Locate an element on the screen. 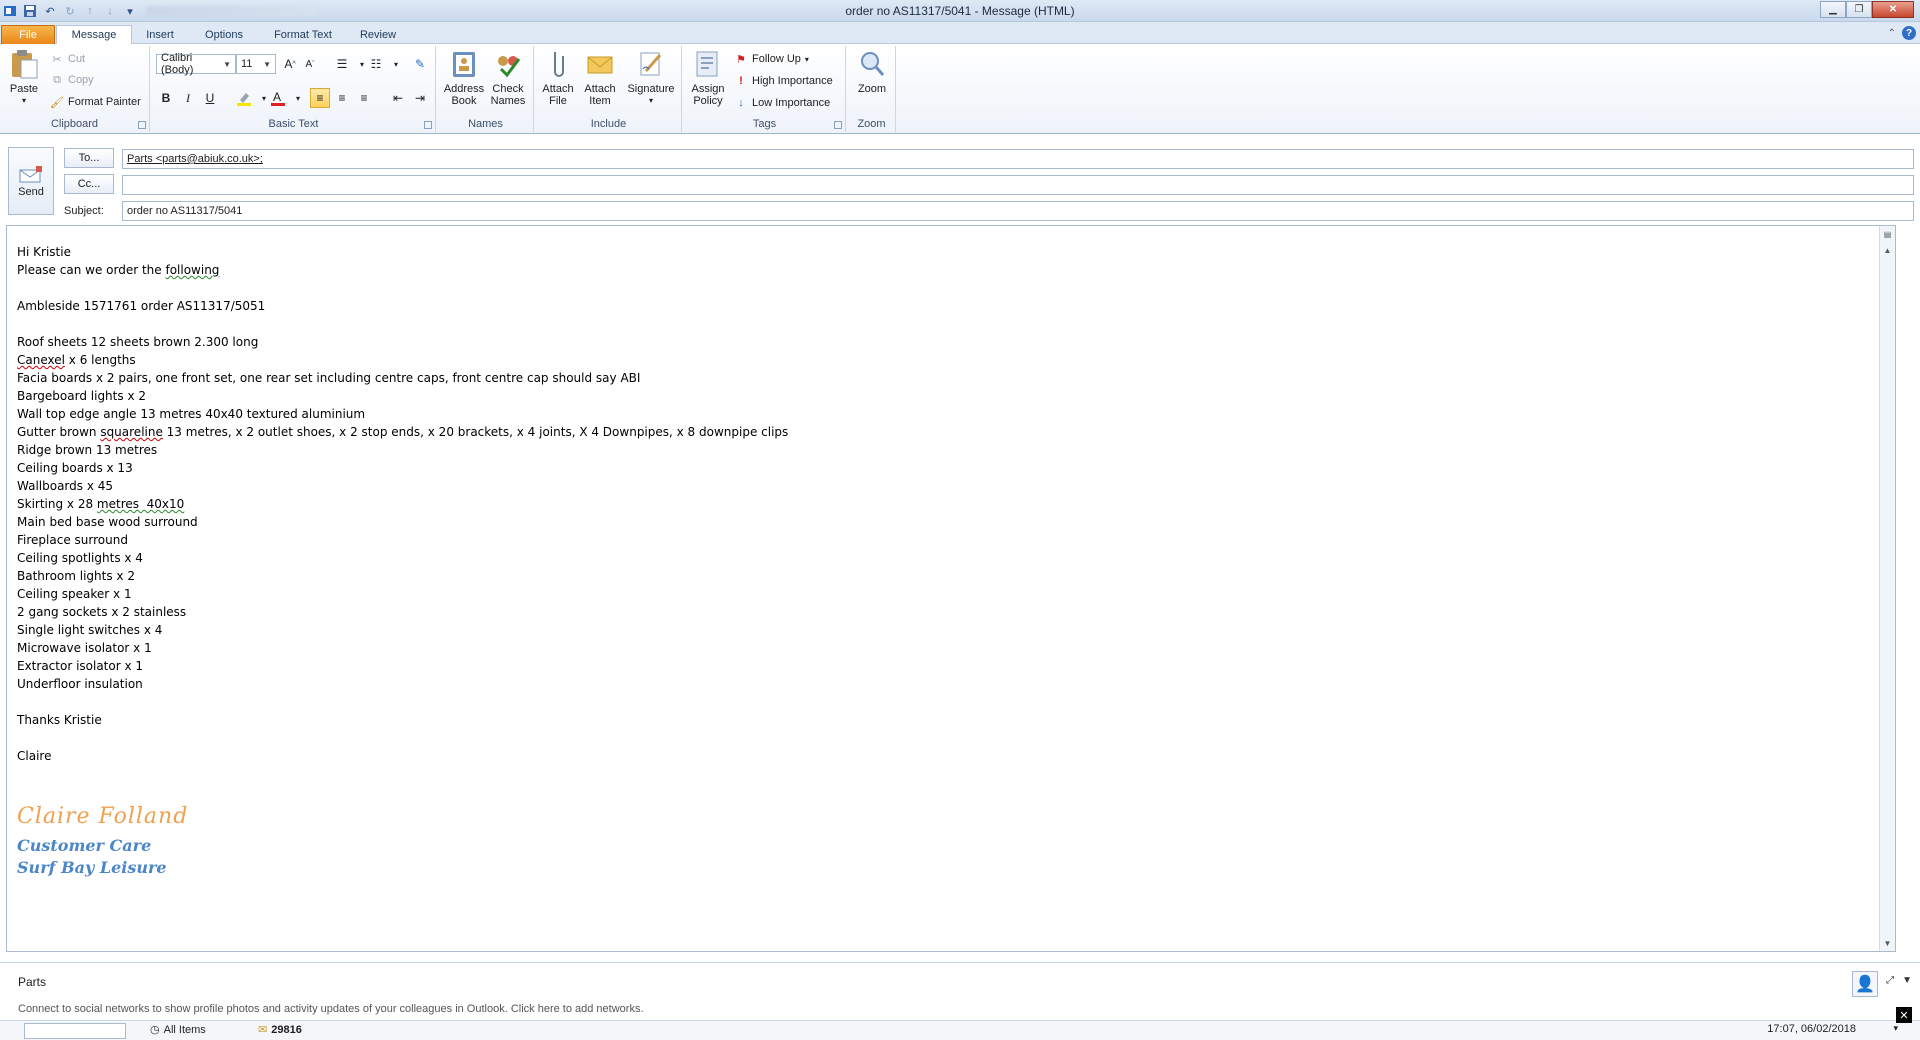 This screenshot has width=1920, height=1040. highlight-button is located at coordinates (244, 98).